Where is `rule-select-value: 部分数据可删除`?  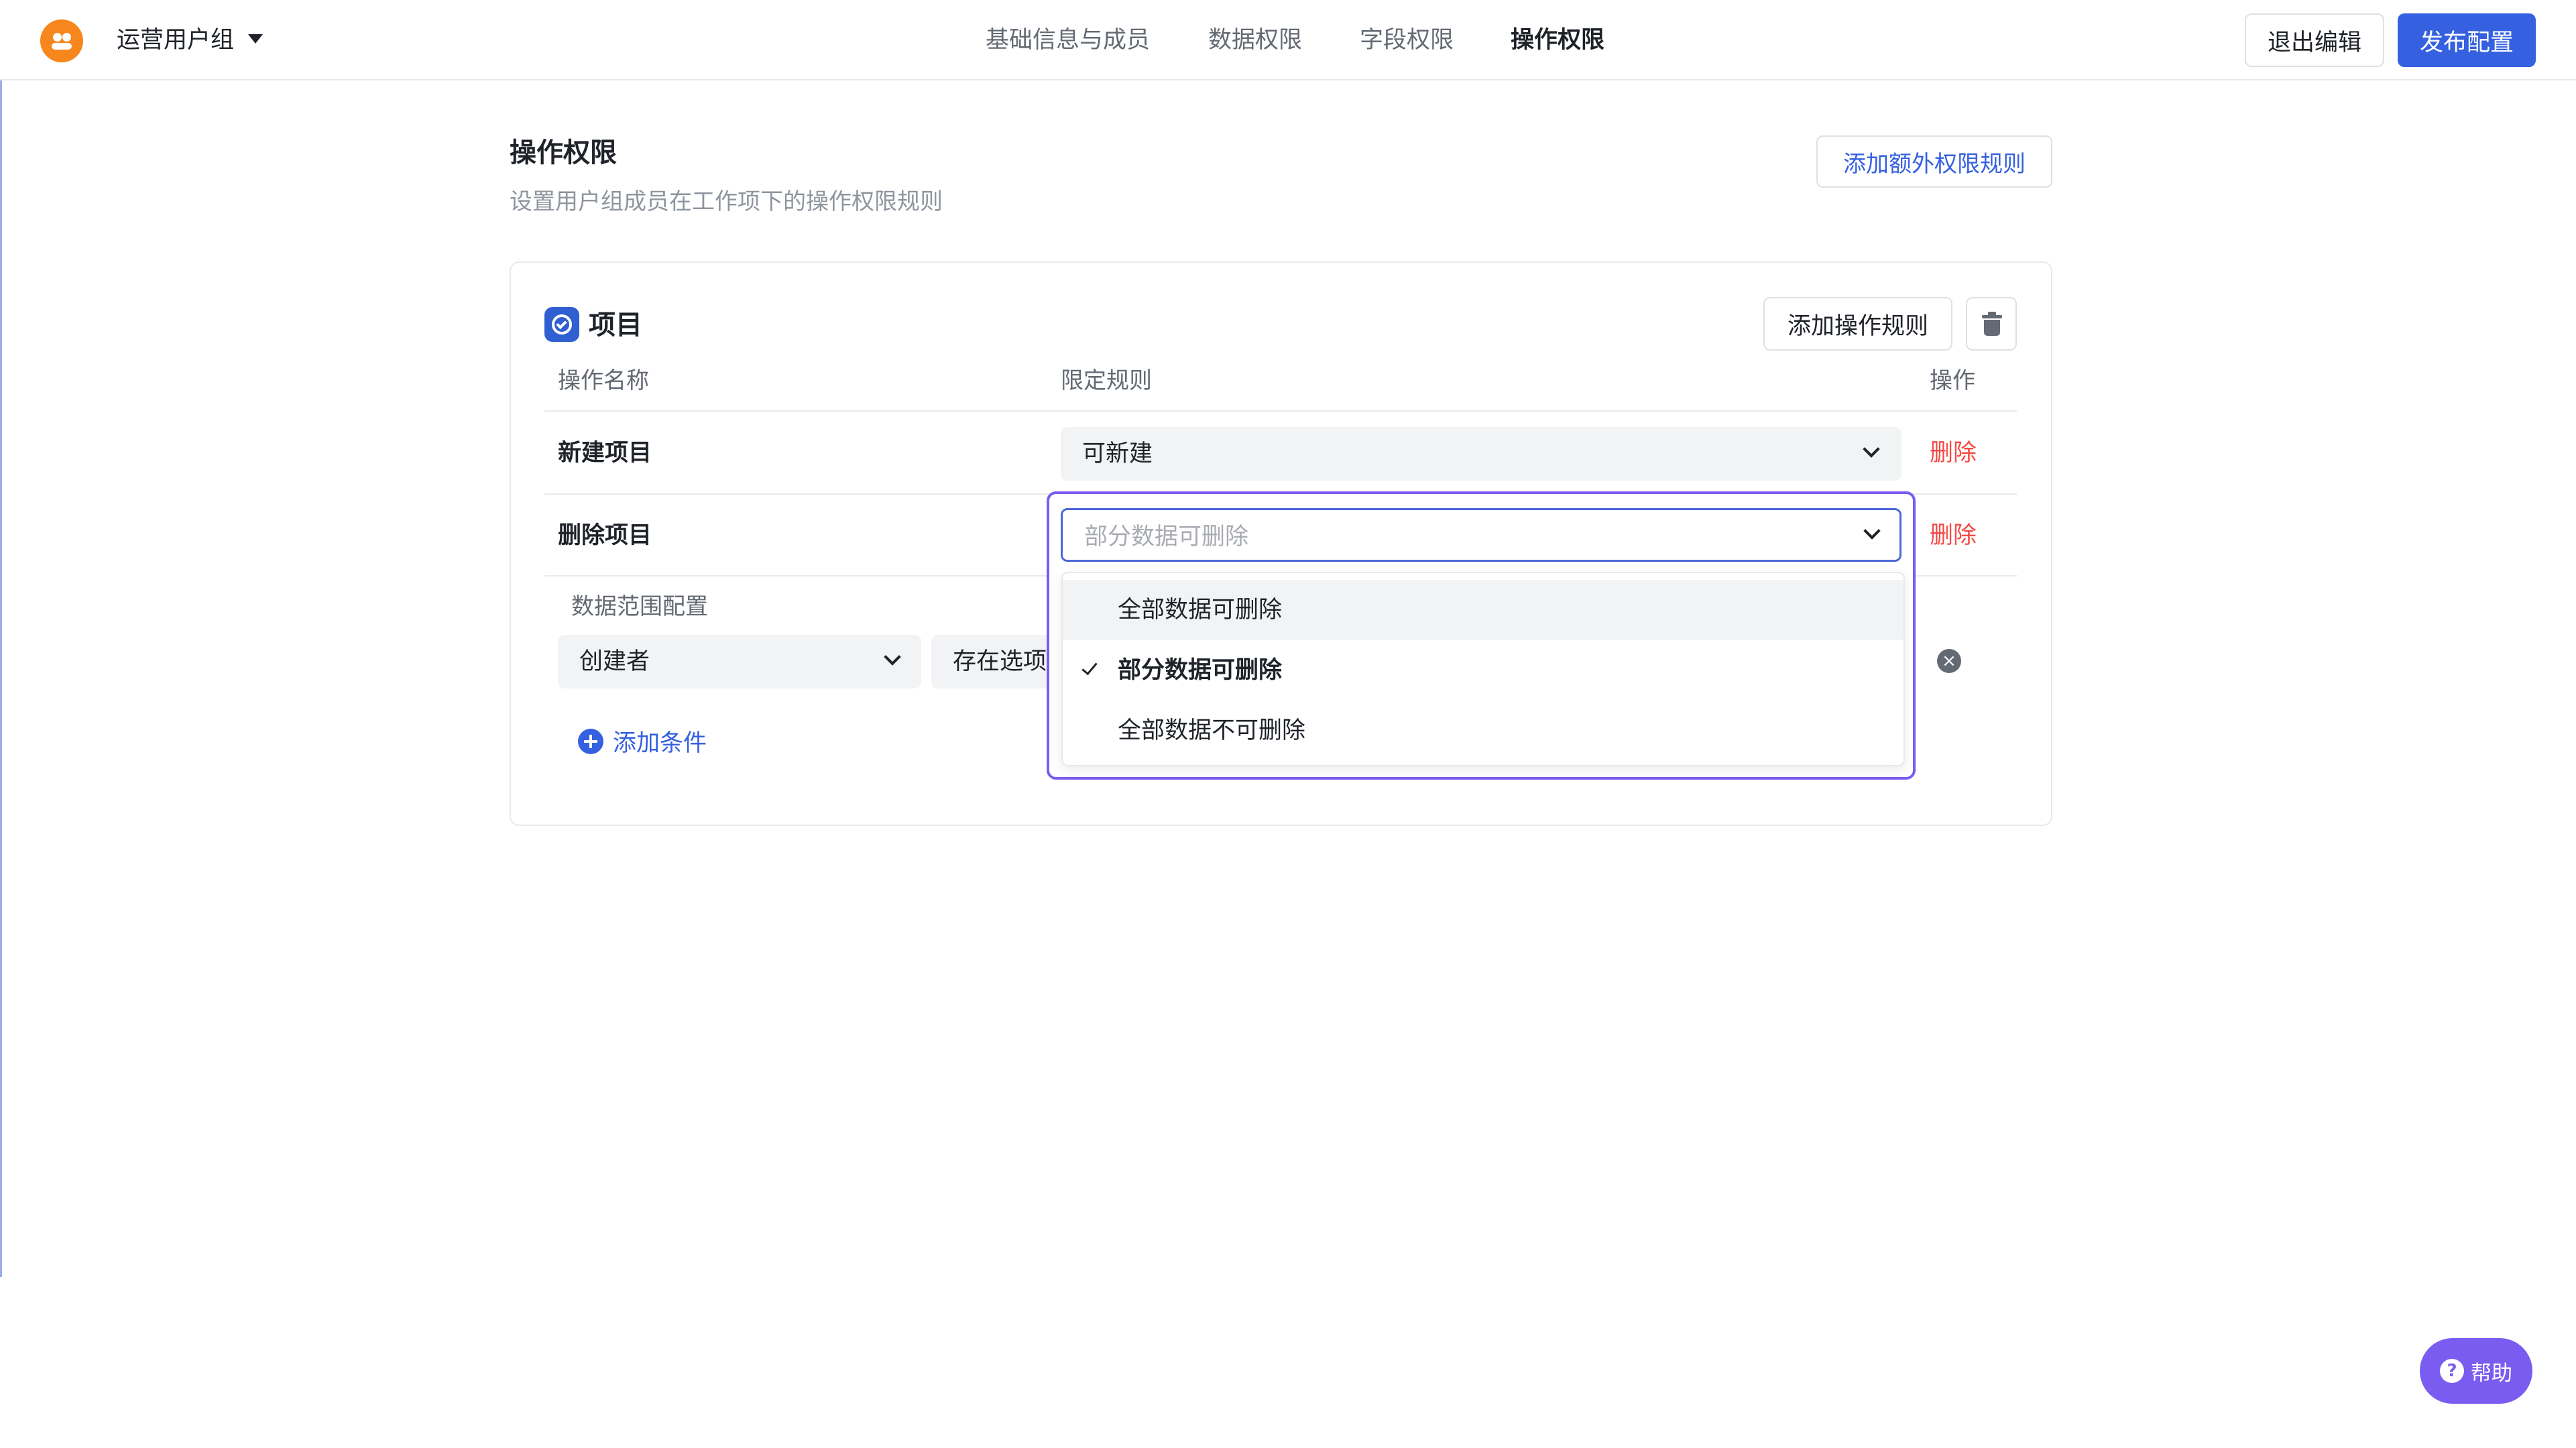 rule-select-value: 部分数据可删除 is located at coordinates (1166, 537).